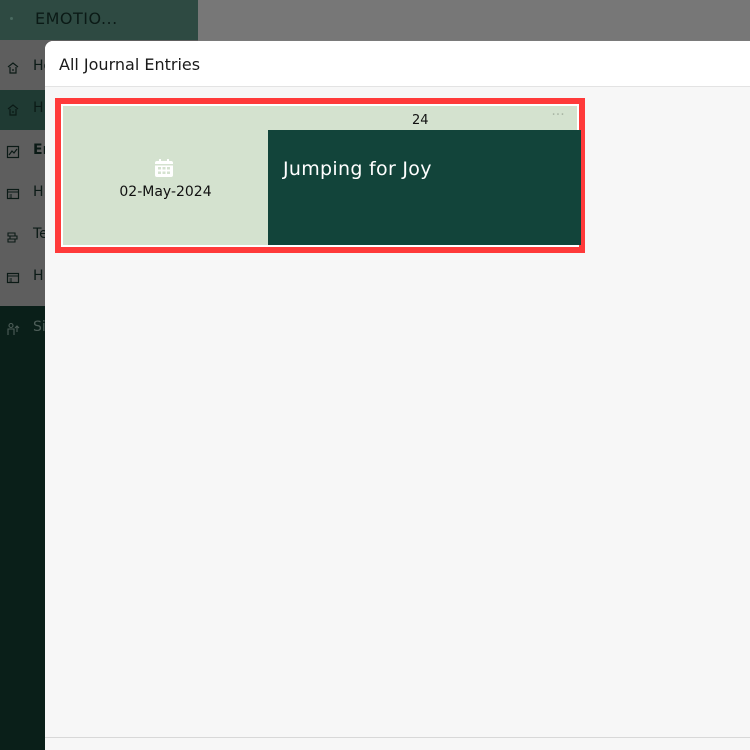 This screenshot has width=750, height=750. Describe the element at coordinates (130, 64) in the screenshot. I see `modal-title: All Journal Entries` at that location.